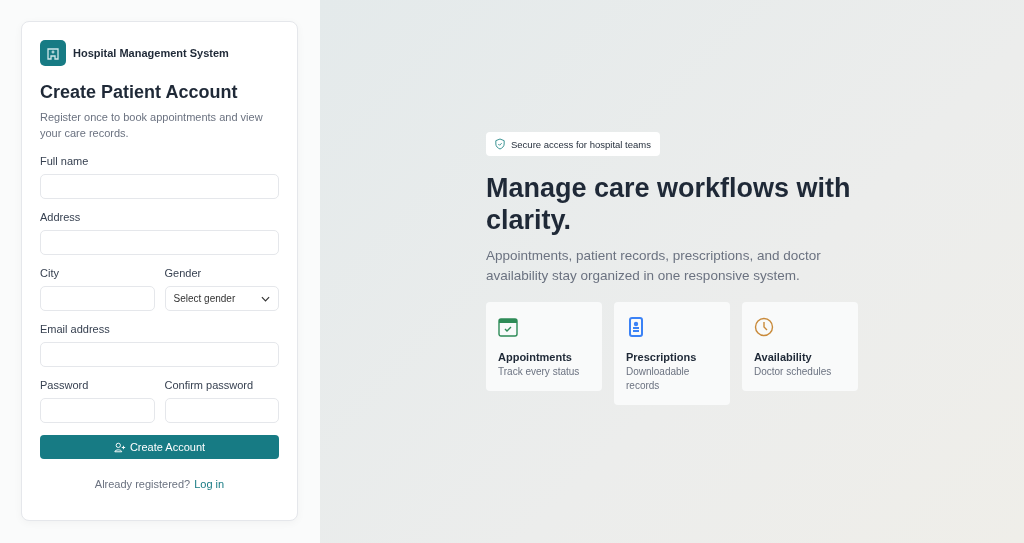 This screenshot has width=1024, height=543. I want to click on feature-text: Downloadable records, so click(658, 379).